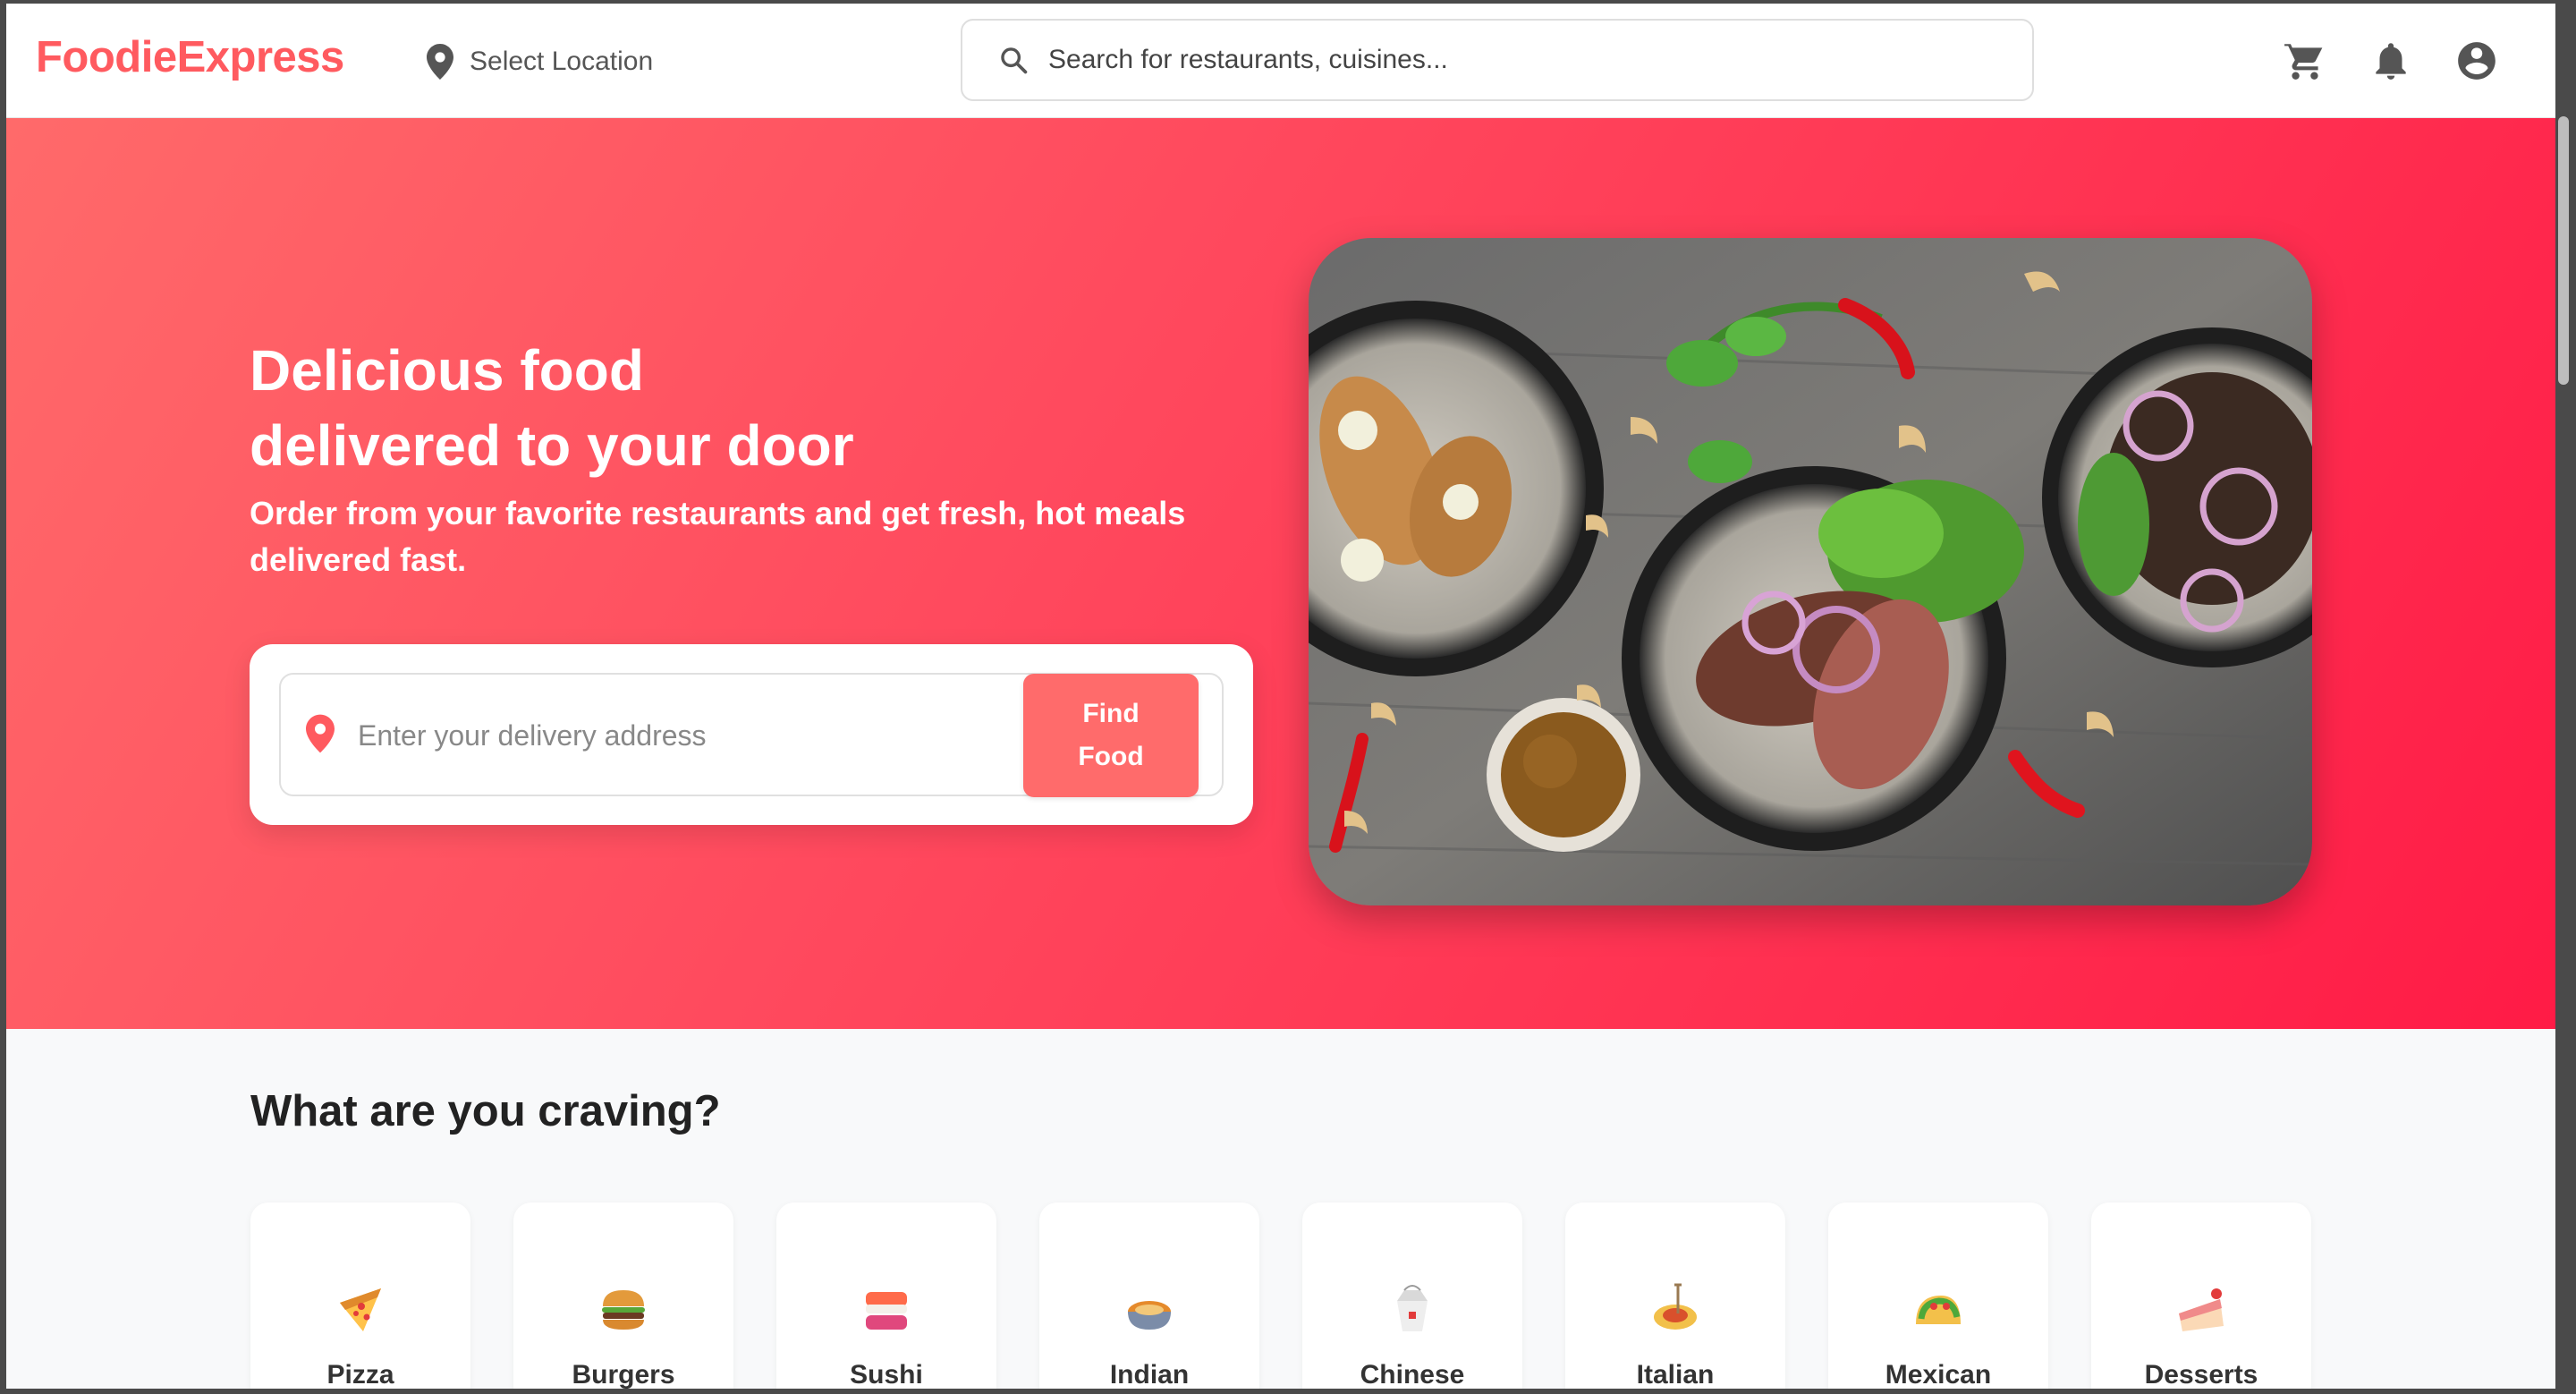 The height and width of the screenshot is (1394, 2576). What do you see at coordinates (1014, 61) in the screenshot?
I see `search-icon` at bounding box center [1014, 61].